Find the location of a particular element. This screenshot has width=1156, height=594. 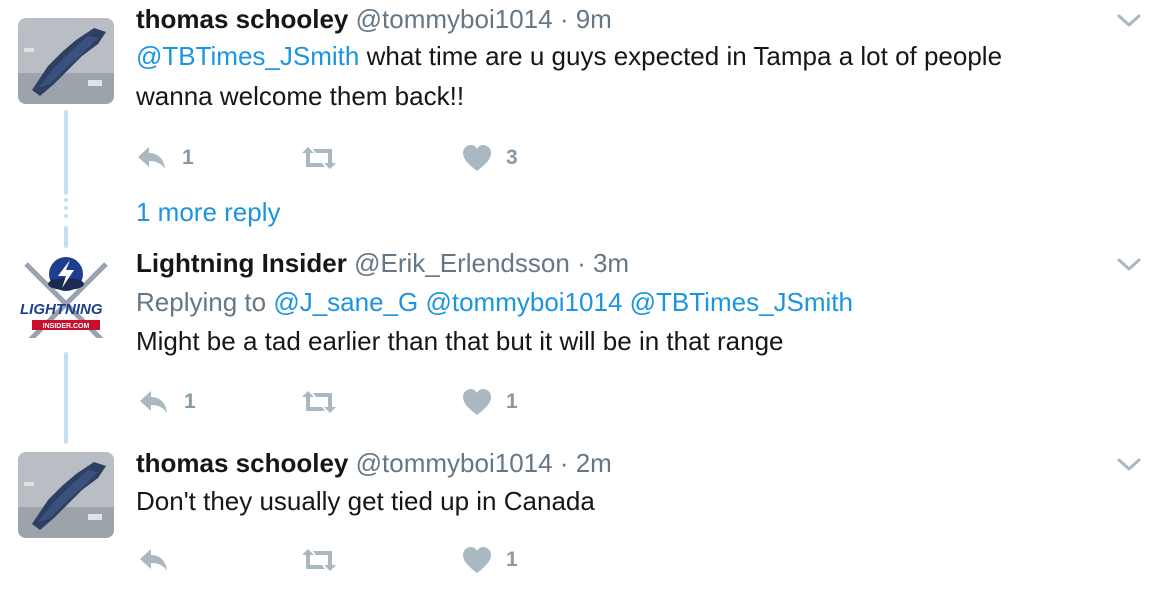

tweet-header: Lightning Insider @Erik_Erlendsson · 3m is located at coordinates (382, 263).